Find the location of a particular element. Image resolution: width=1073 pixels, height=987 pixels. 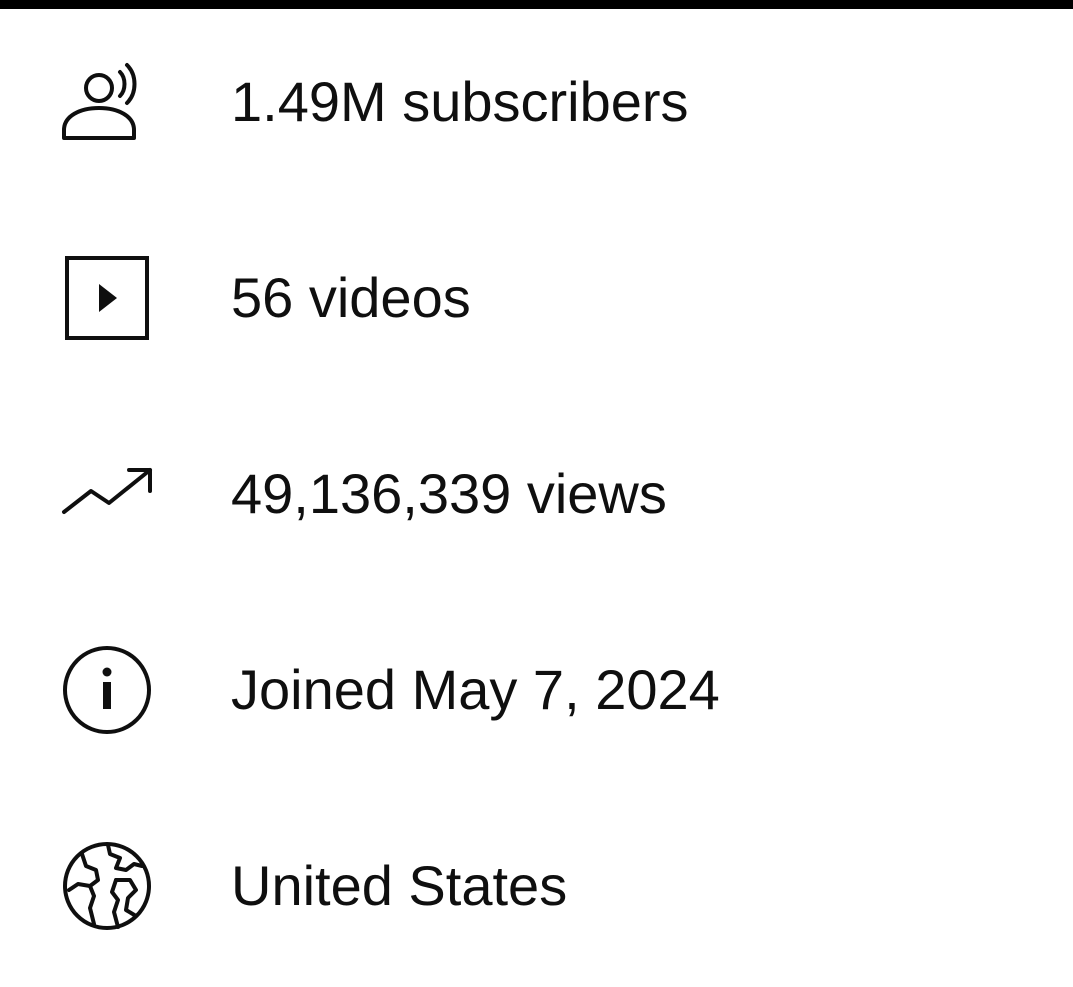

about-item-views: 49,136,339 views is located at coordinates (536, 494).